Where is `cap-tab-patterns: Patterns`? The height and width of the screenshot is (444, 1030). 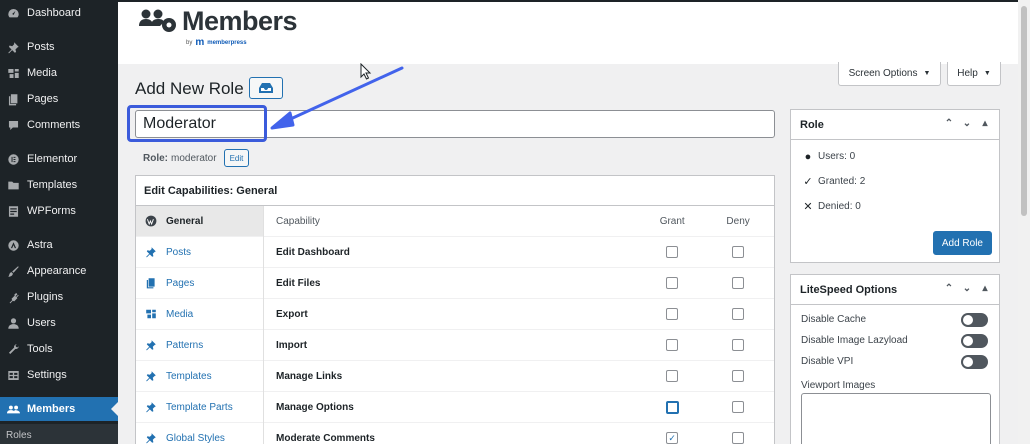
cap-tab-patterns: Patterns is located at coordinates (199, 345).